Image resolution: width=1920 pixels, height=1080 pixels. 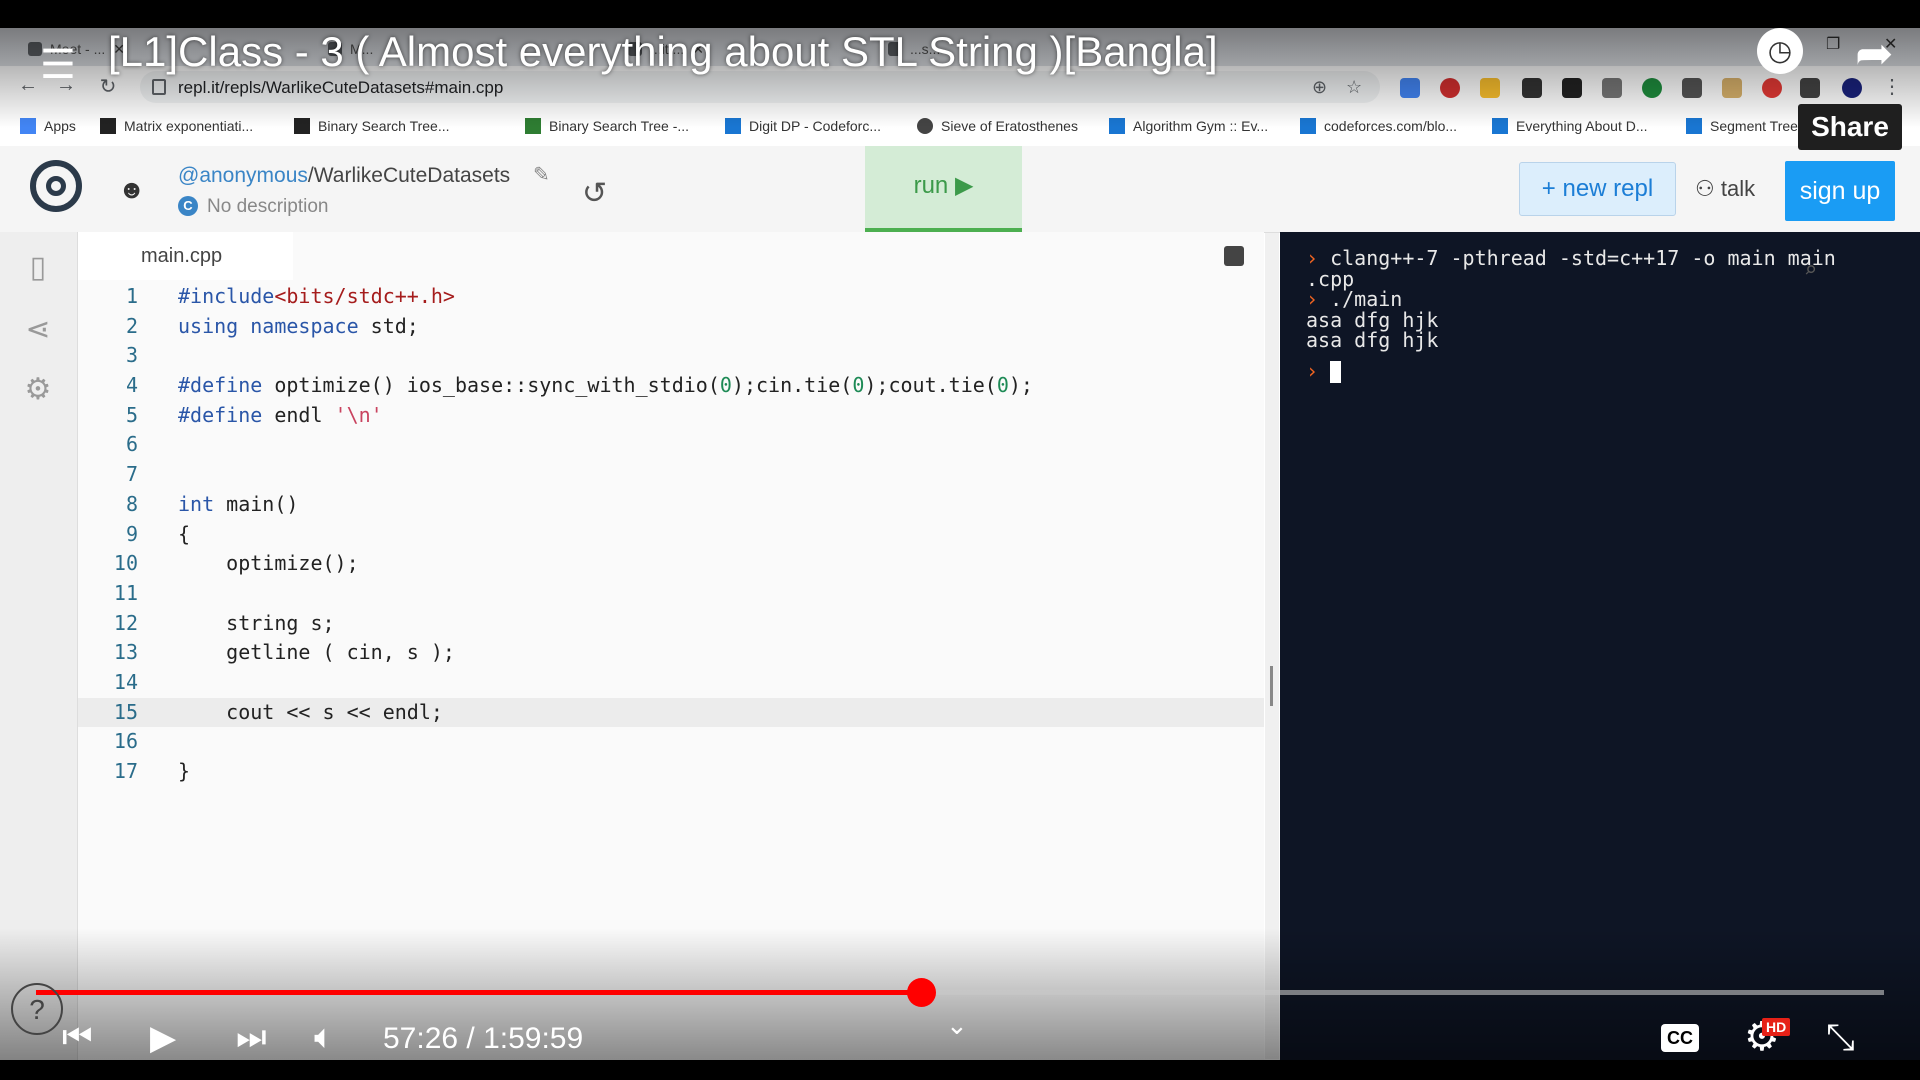 I want to click on code-line: 1 #include<bits/stdc++.h>, so click(x=671, y=297).